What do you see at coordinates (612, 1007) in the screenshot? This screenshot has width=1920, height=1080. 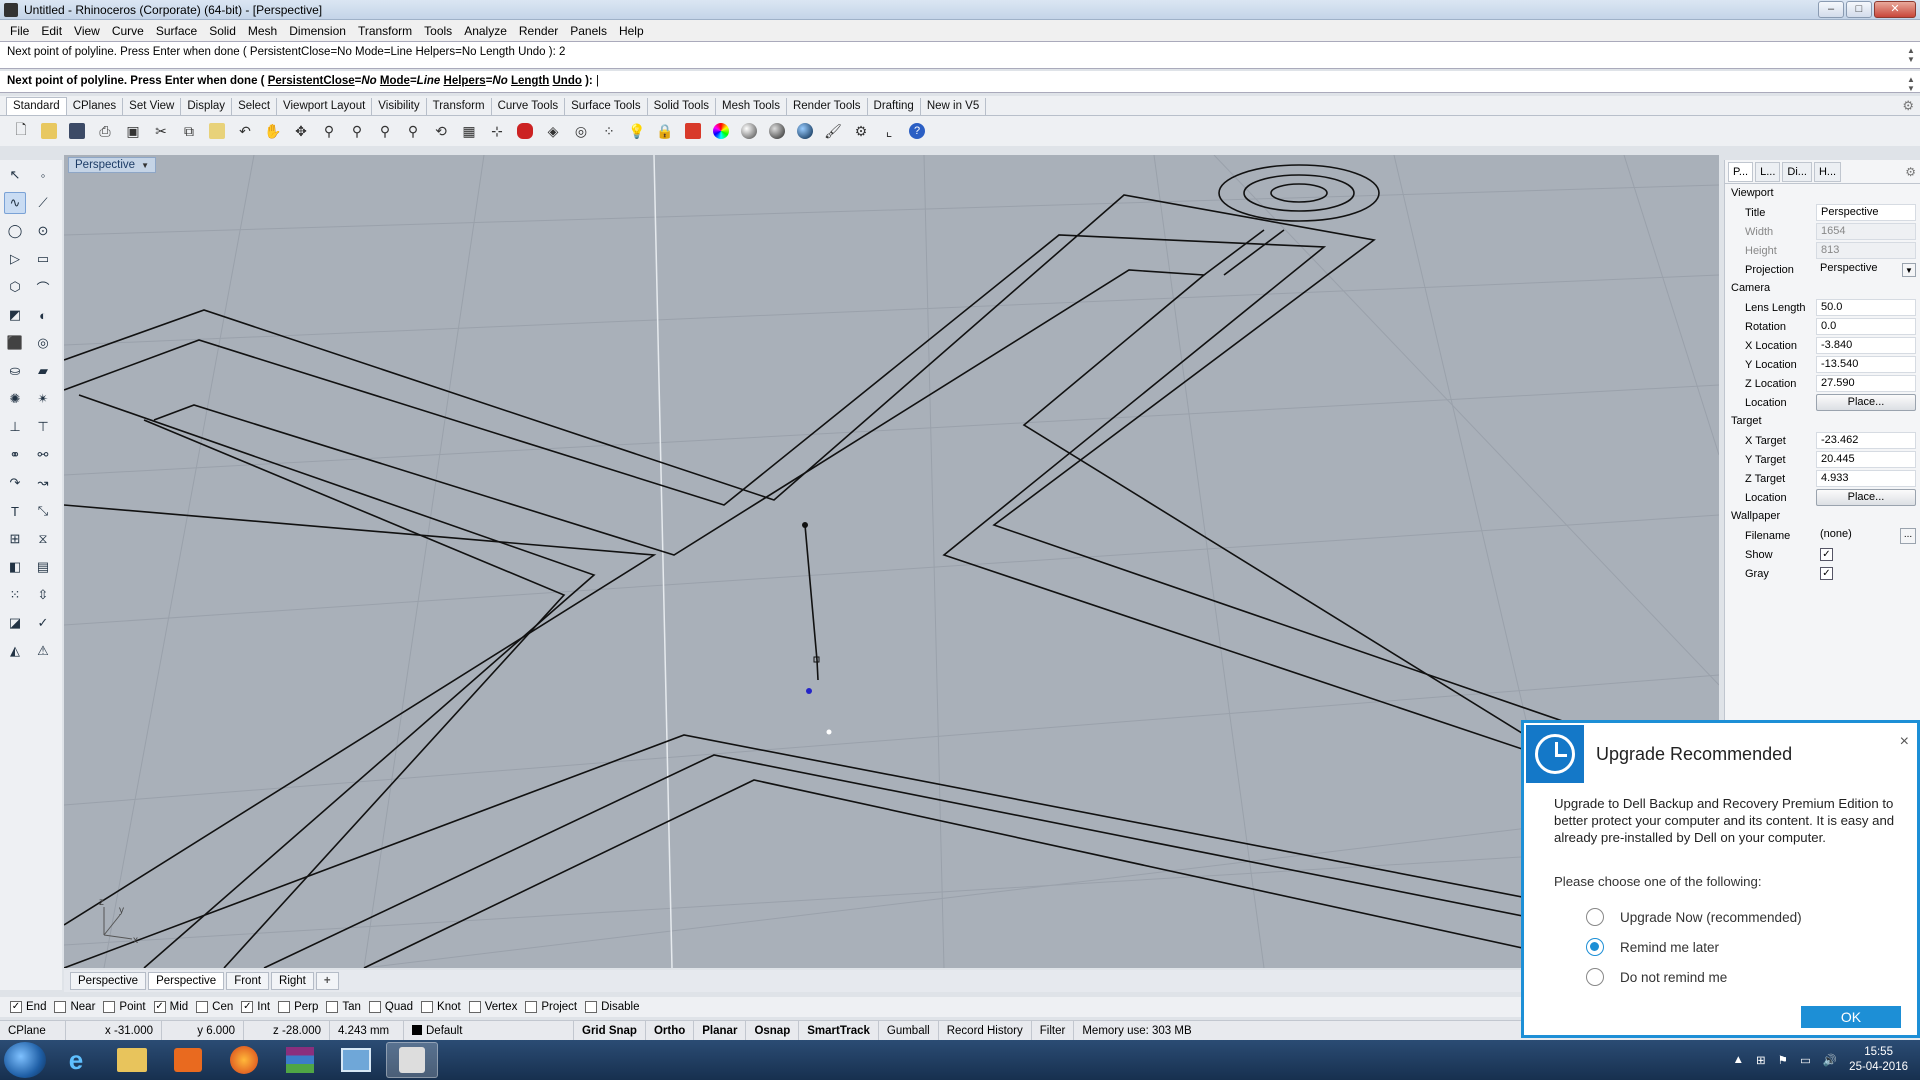 I see `osnap-disable: Disable` at bounding box center [612, 1007].